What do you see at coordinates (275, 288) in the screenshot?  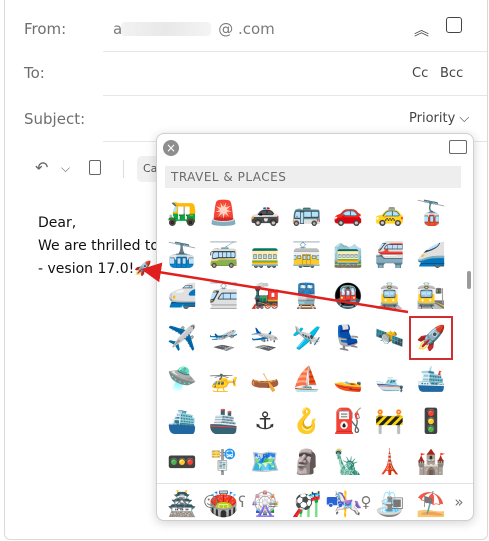 I see `annotation-arrow` at bounding box center [275, 288].